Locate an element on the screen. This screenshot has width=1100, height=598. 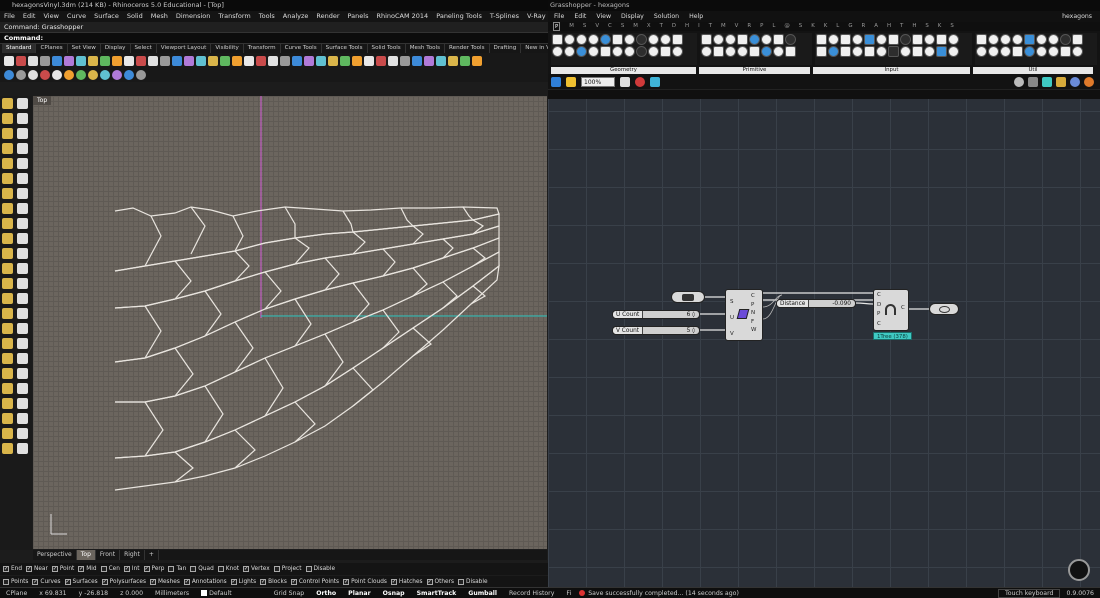
osnap-checkbox: ✓ Others is located at coordinates (440, 582).